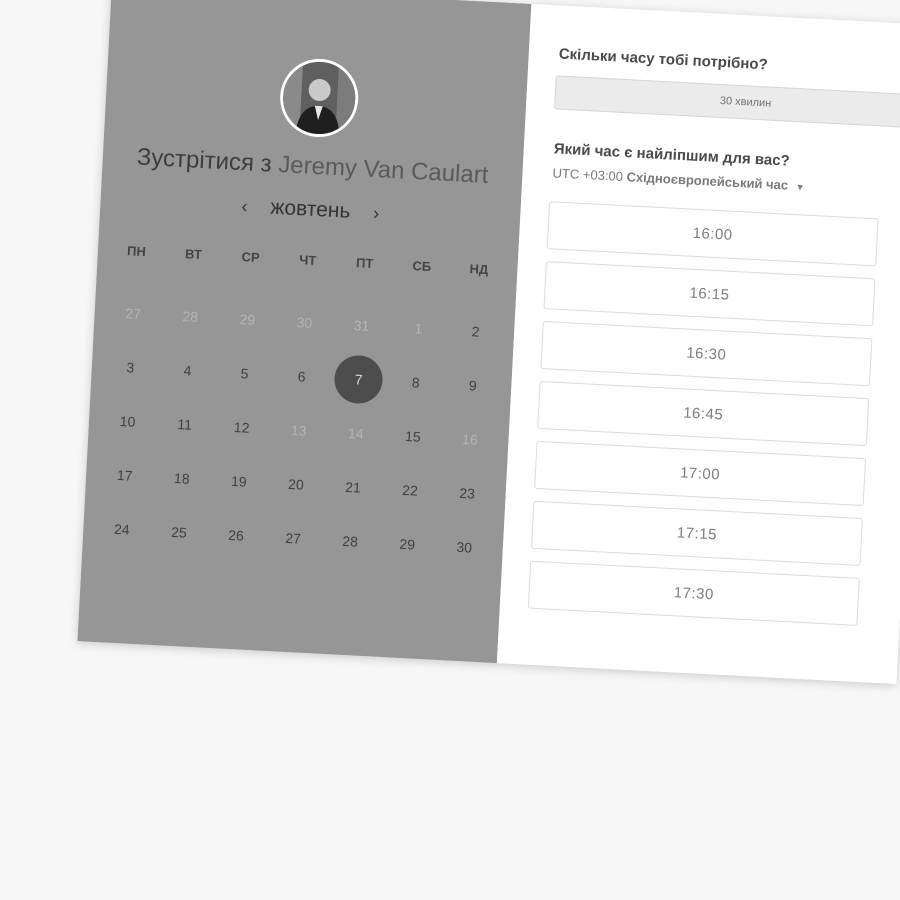  What do you see at coordinates (236, 535) in the screenshot?
I see `calendar-day: 26` at bounding box center [236, 535].